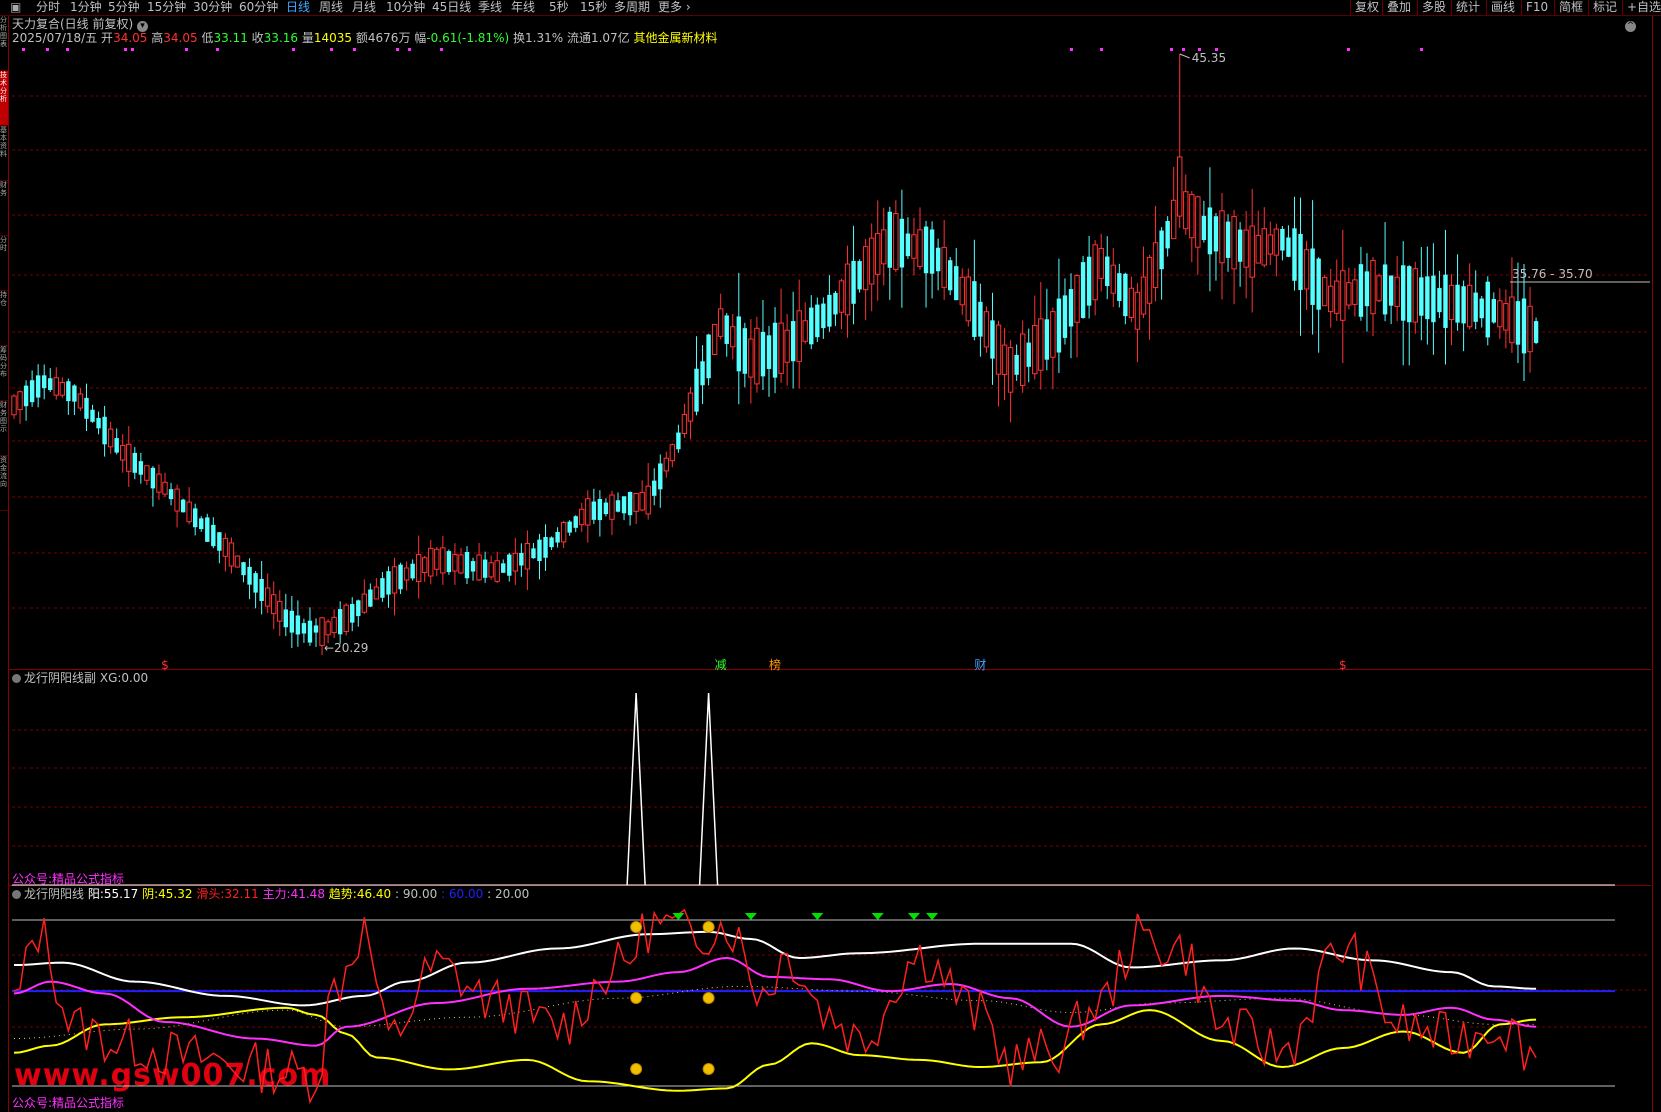 Image resolution: width=1661 pixels, height=1112 pixels. Describe the element at coordinates (1184, 56) in the screenshot. I see `max-pointer` at that location.